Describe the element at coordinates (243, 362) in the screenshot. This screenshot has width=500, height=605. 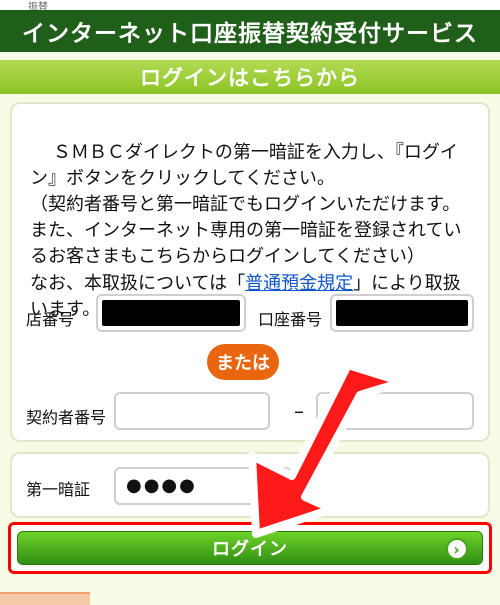
I see `or-button: または` at that location.